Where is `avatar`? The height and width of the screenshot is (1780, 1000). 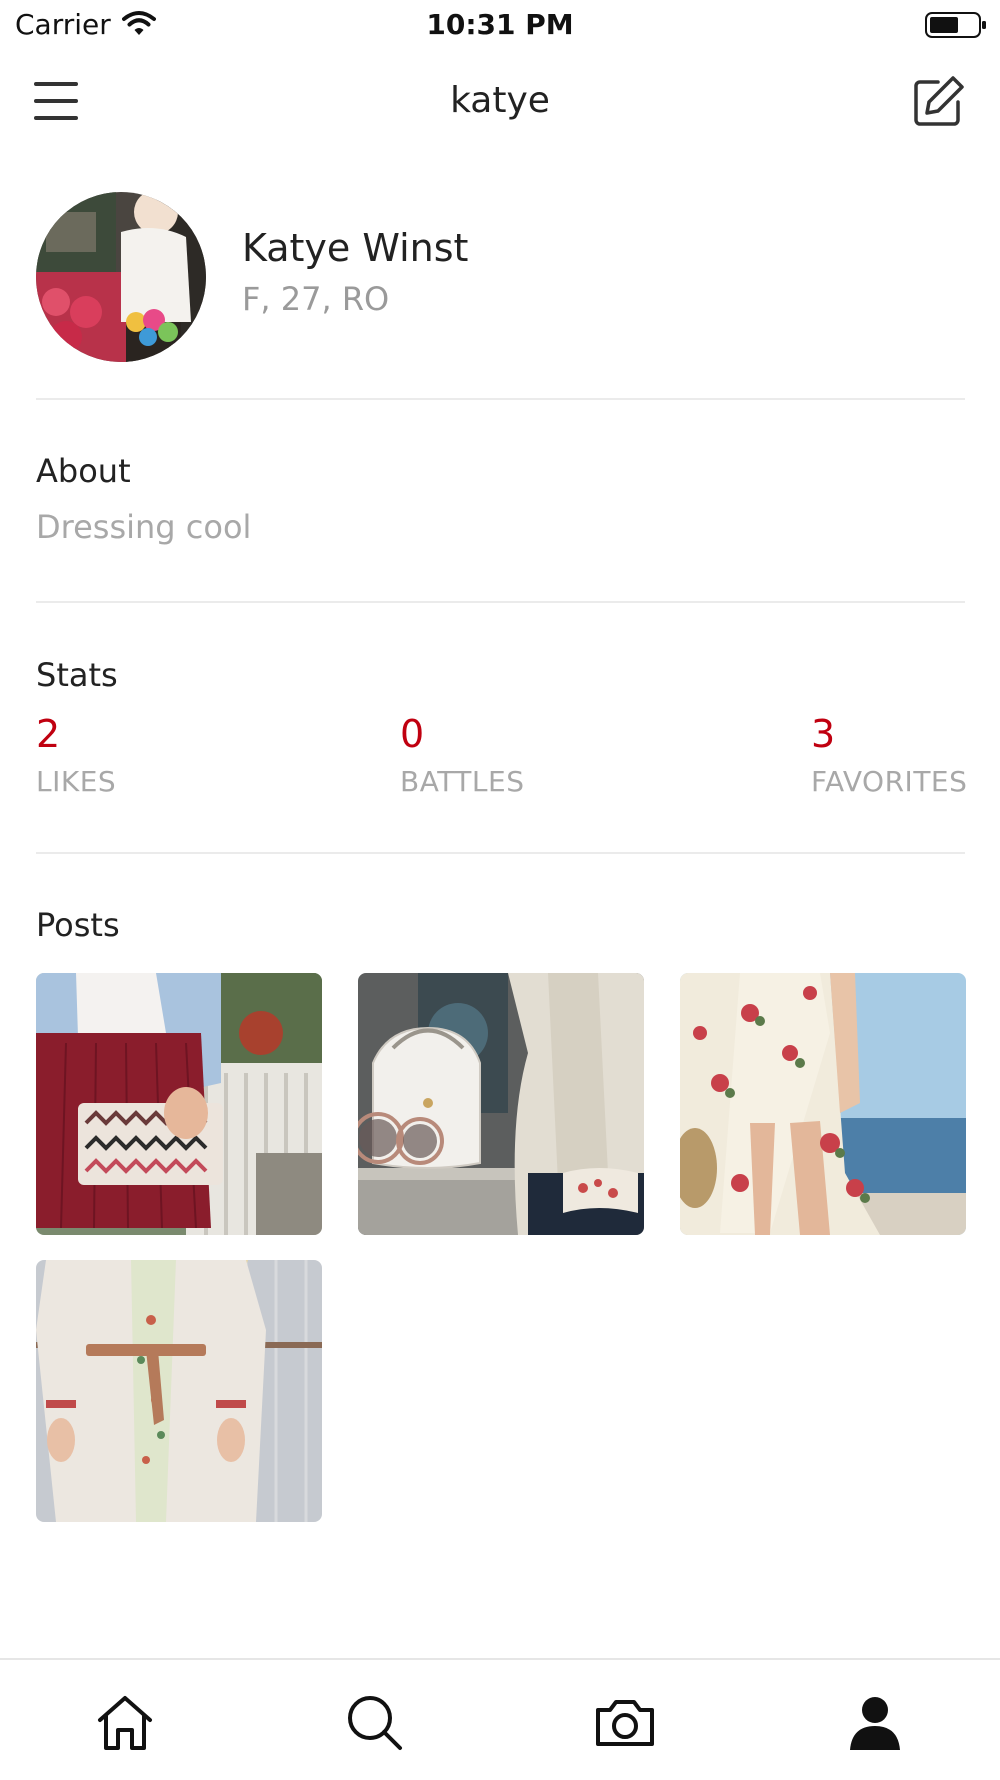
avatar is located at coordinates (121, 277).